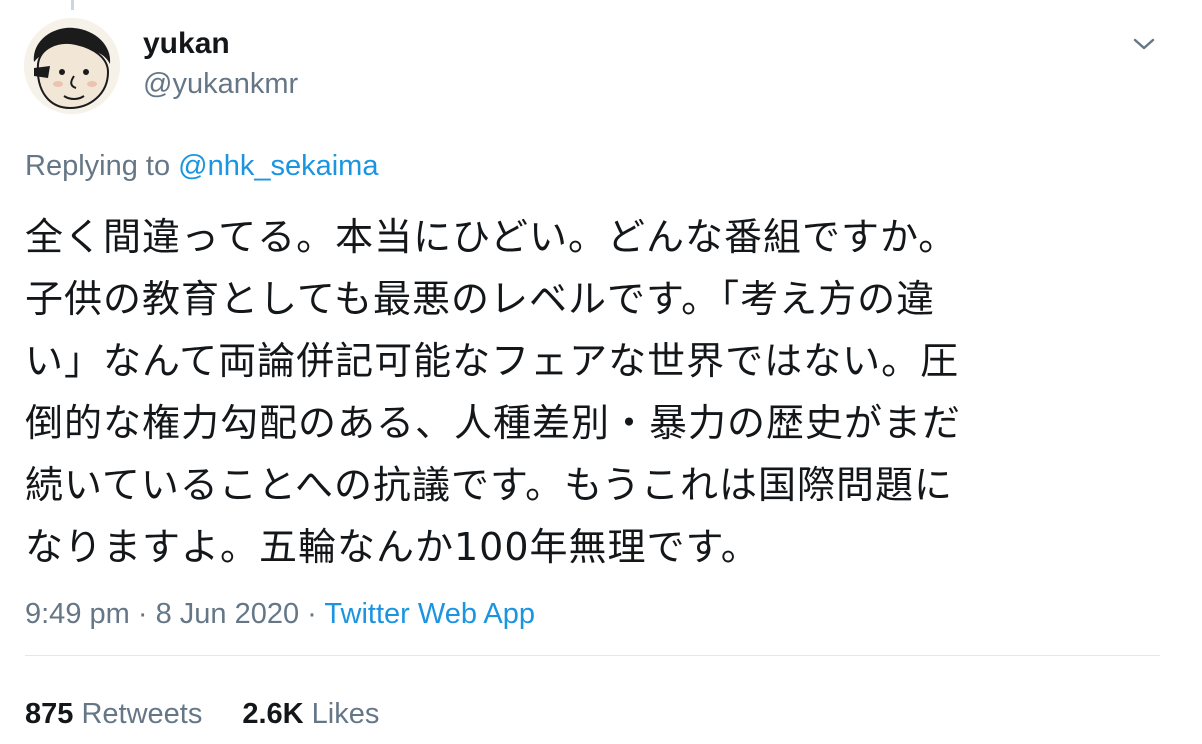 Image resolution: width=1202 pixels, height=744 pixels. What do you see at coordinates (592, 655) in the screenshot?
I see `divider` at bounding box center [592, 655].